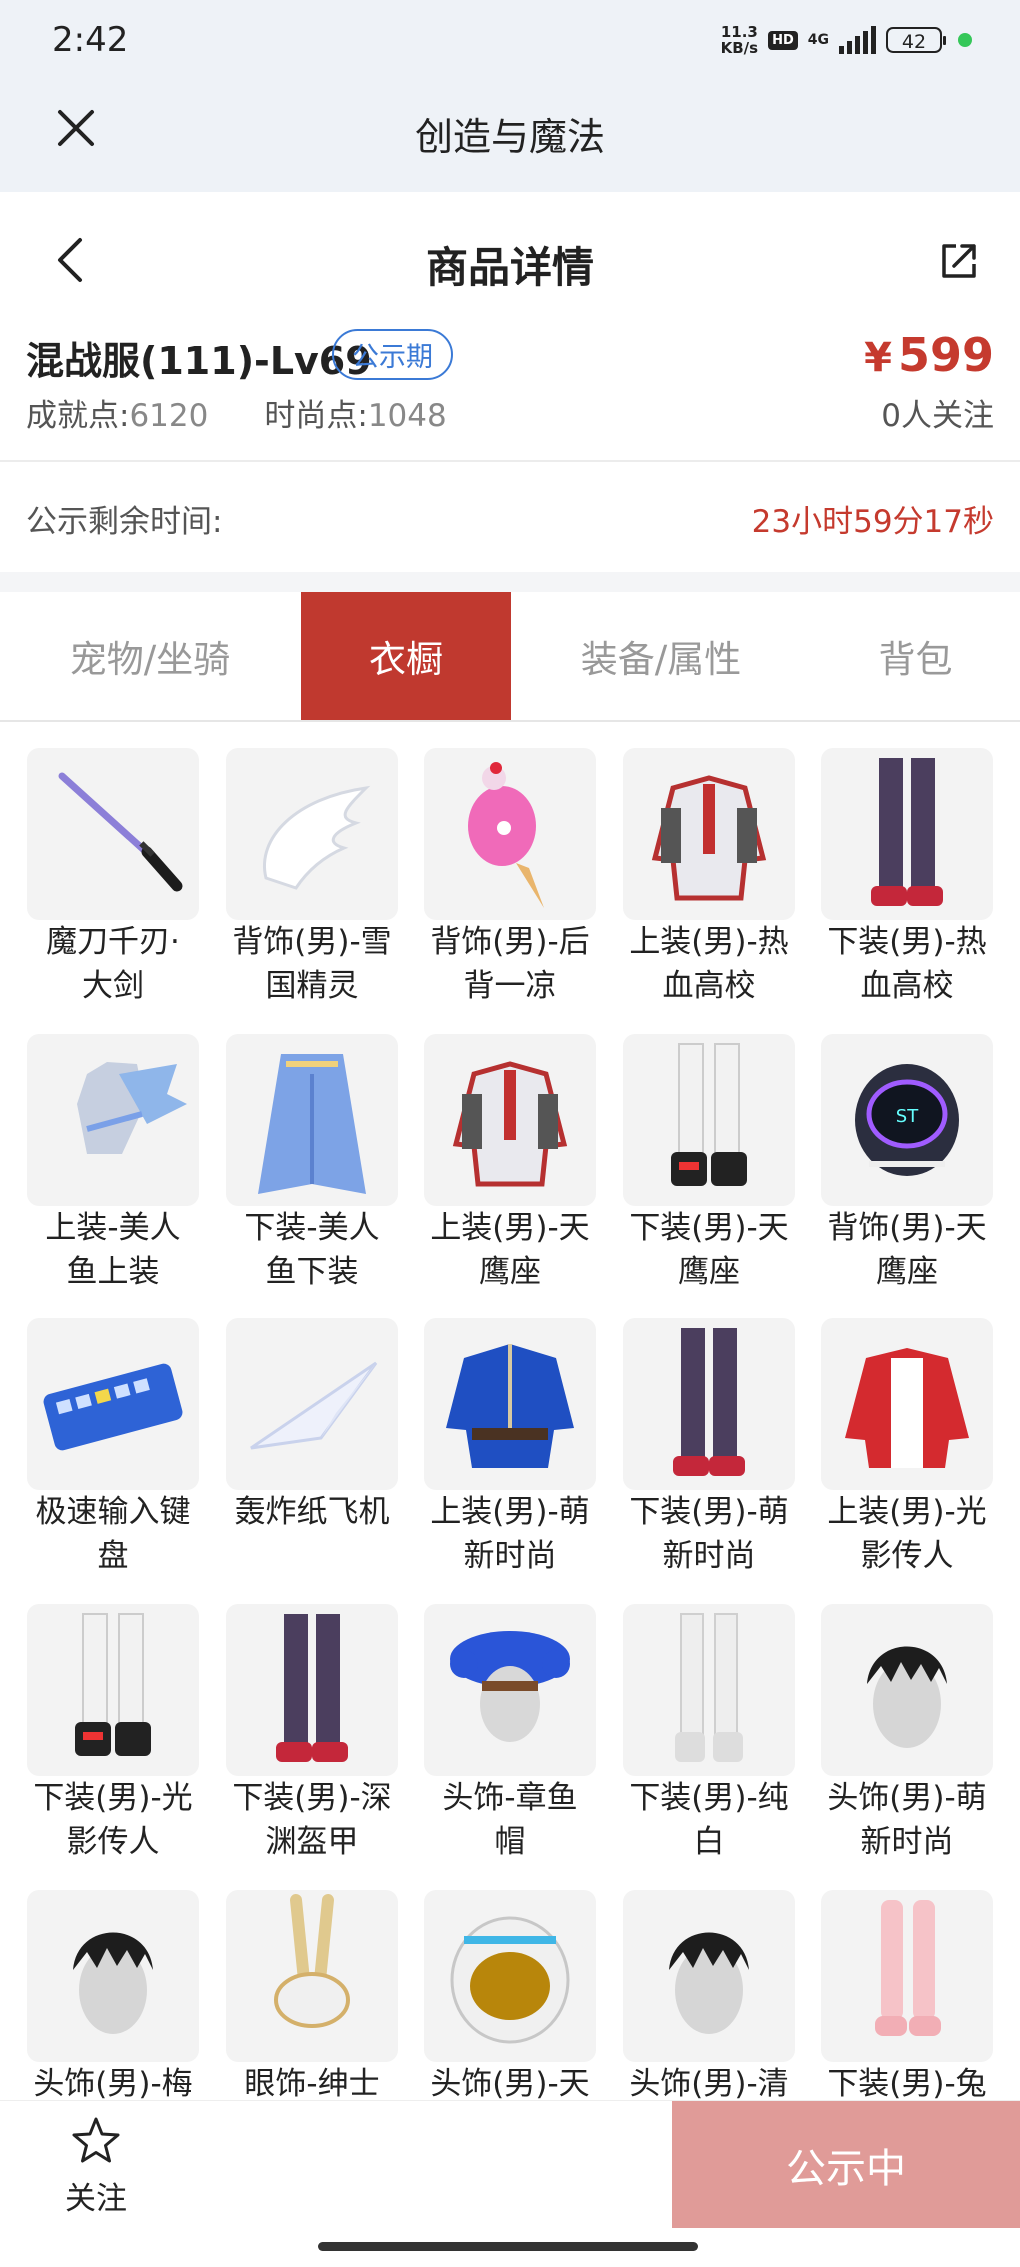 The height and width of the screenshot is (2267, 1020). Describe the element at coordinates (959, 261) in the screenshot. I see `share-button` at that location.